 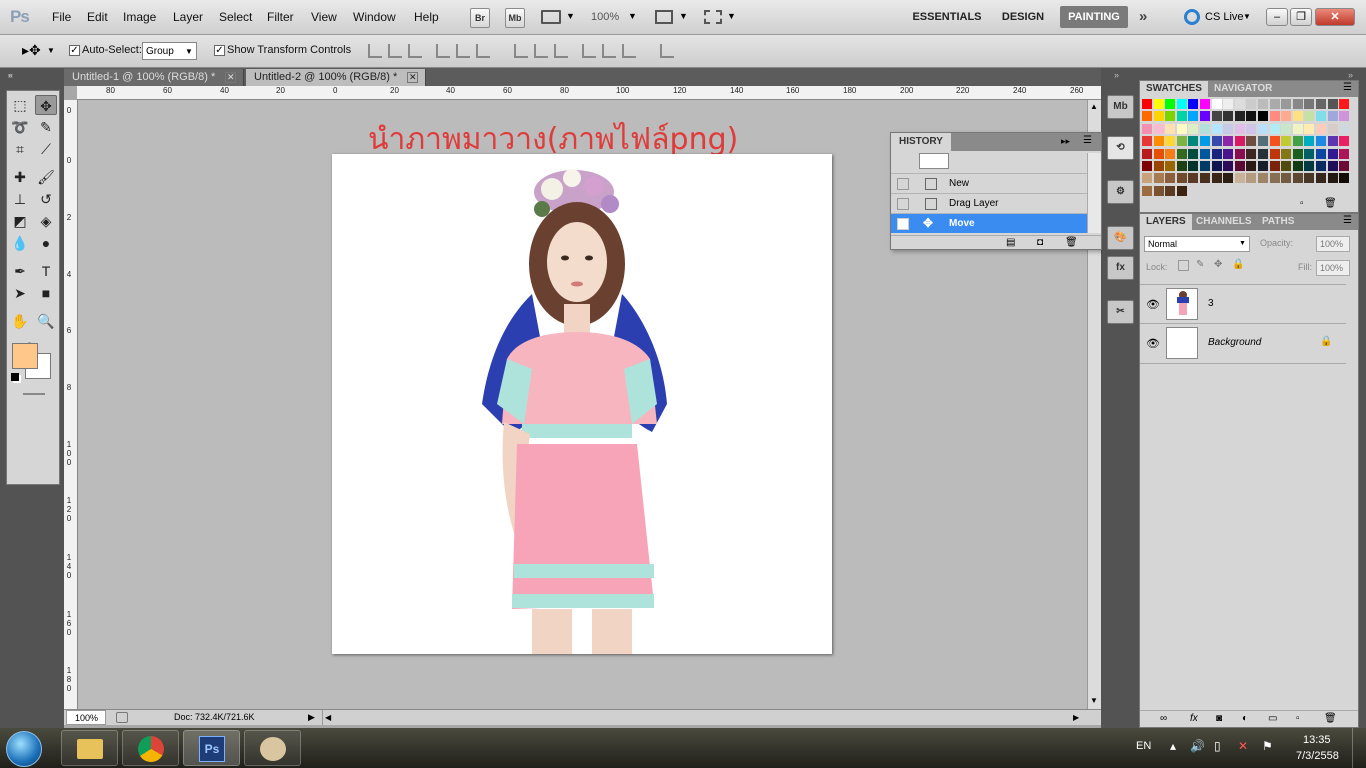 What do you see at coordinates (1120, 192) in the screenshot?
I see `actions-panel-icon: ⚙` at bounding box center [1120, 192].